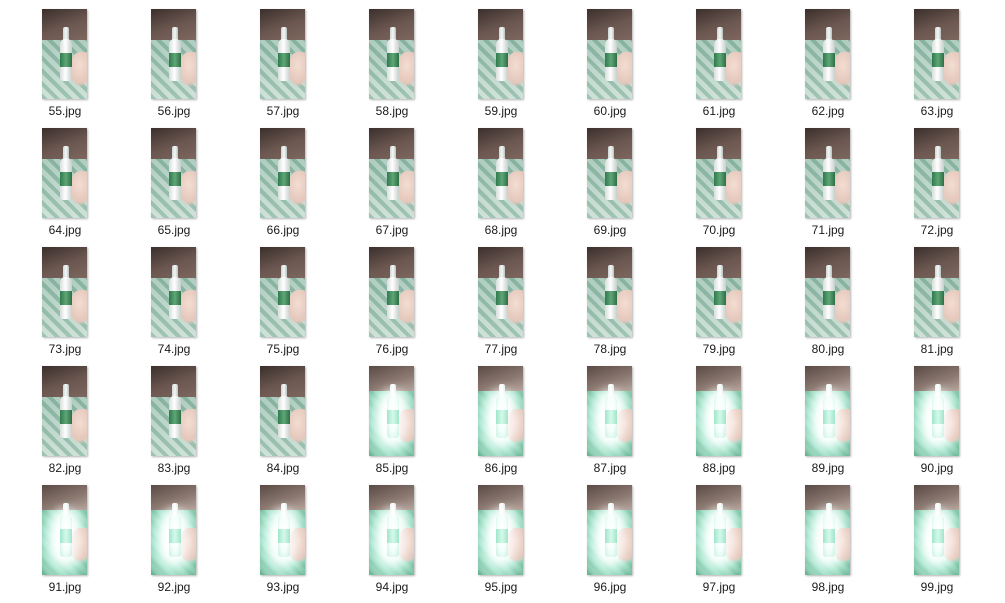 The image size is (1005, 603). What do you see at coordinates (65, 349) in the screenshot?
I see `file-name: 73.jpg` at bounding box center [65, 349].